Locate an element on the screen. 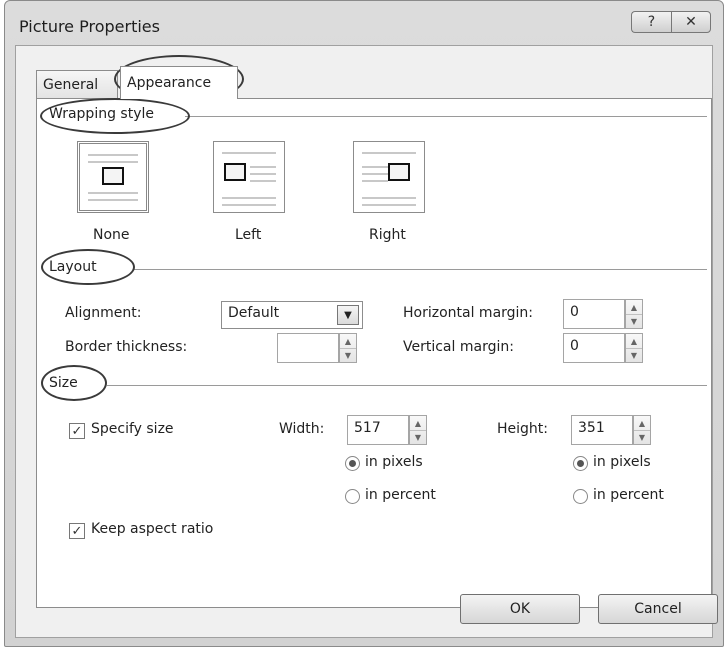 Image resolution: width=728 pixels, height=649 pixels. wrap-none-option is located at coordinates (113, 177).